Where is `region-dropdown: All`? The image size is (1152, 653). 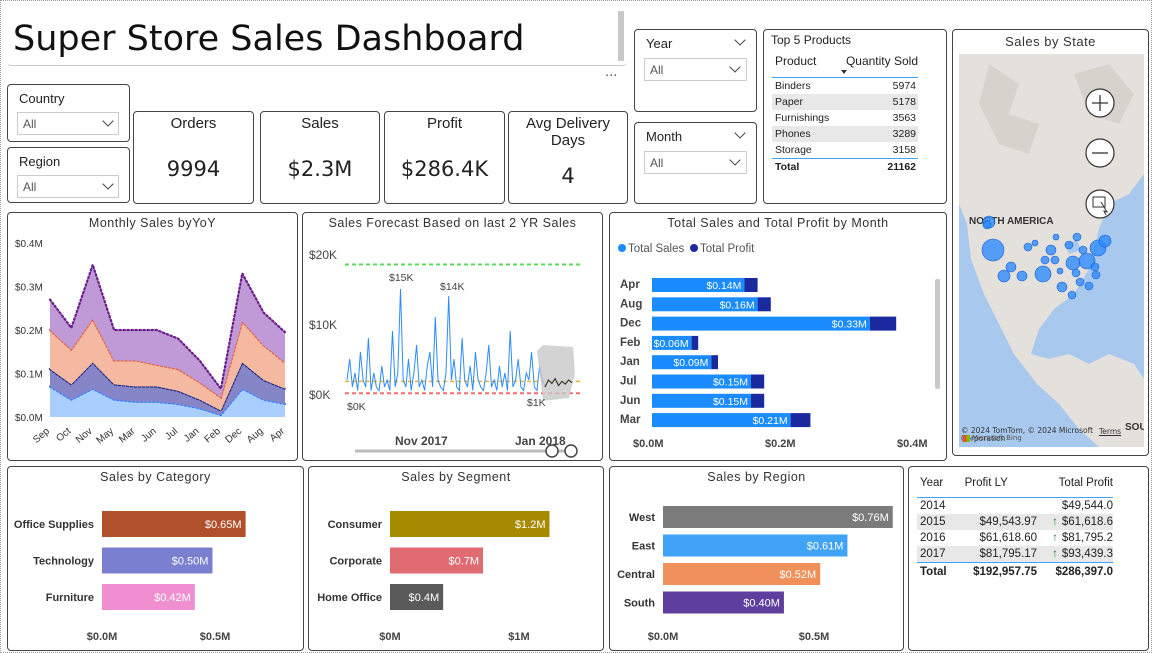
region-dropdown: All is located at coordinates (68, 186).